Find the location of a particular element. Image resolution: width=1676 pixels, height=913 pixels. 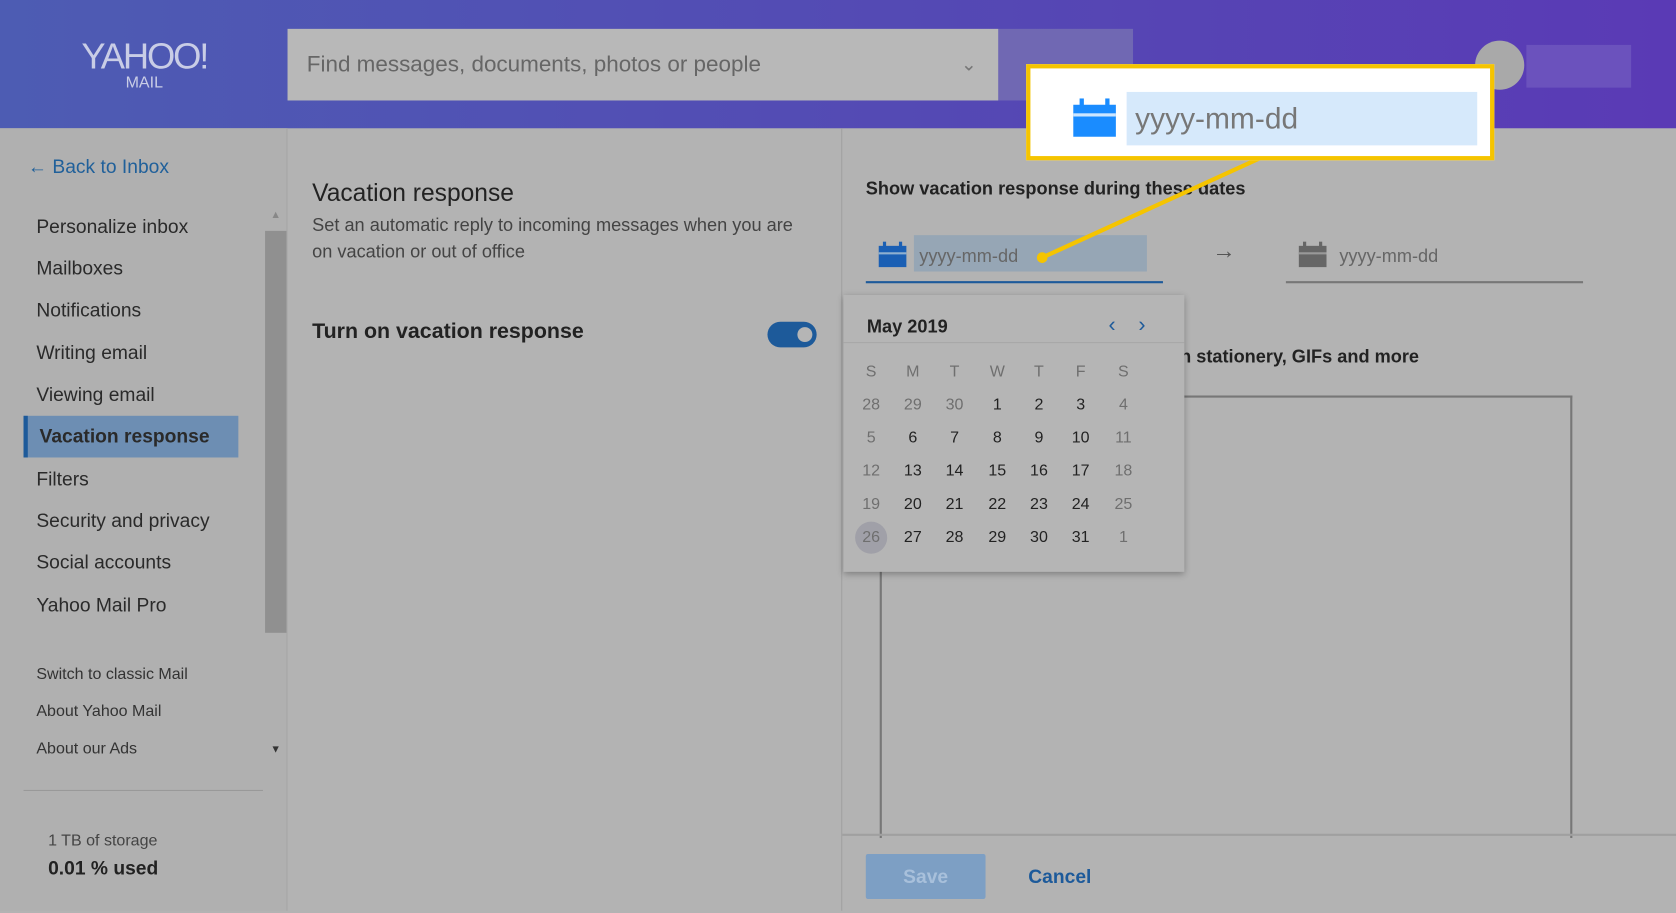

callout-date-placeholder: yyyy-mm-dd is located at coordinates (1302, 118).